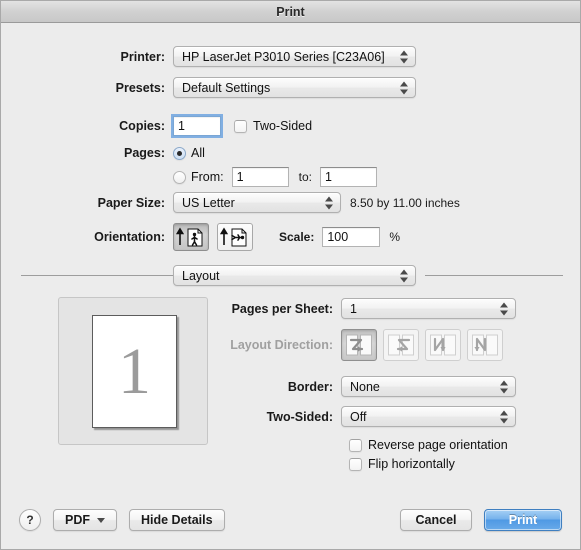 This screenshot has width=581, height=550. I want to click on help-button: ?, so click(30, 520).